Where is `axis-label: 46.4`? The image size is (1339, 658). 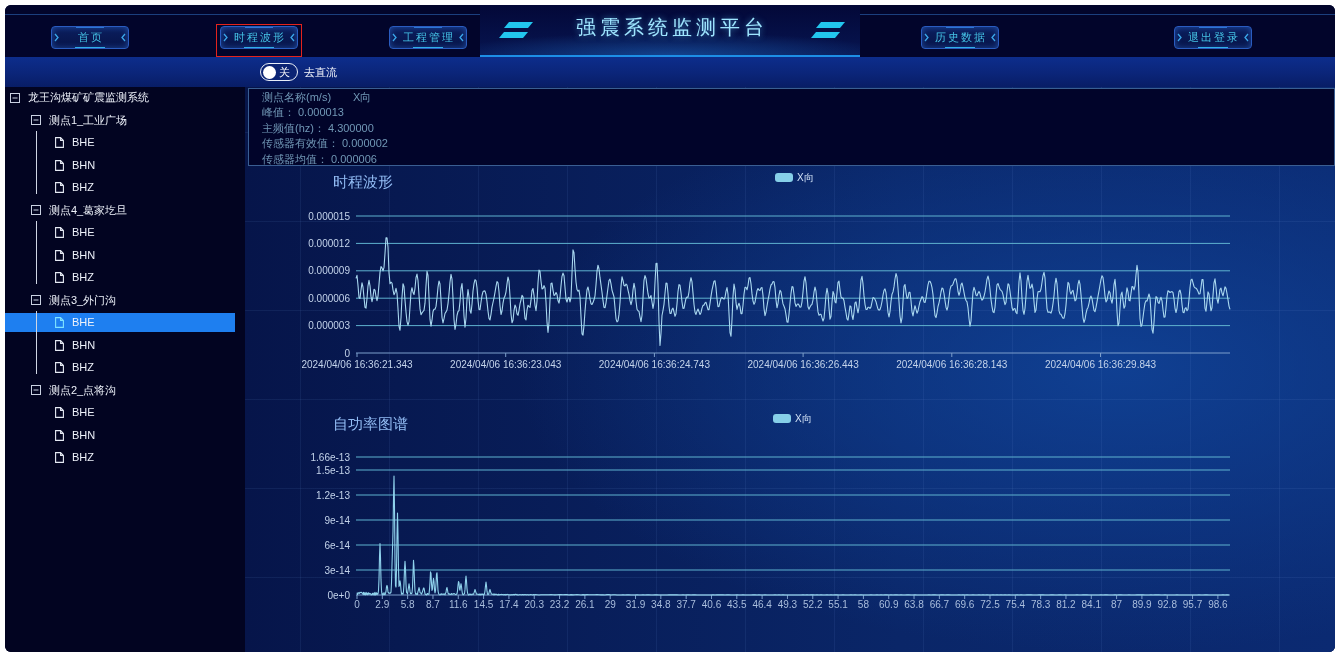
axis-label: 46.4 is located at coordinates (762, 604).